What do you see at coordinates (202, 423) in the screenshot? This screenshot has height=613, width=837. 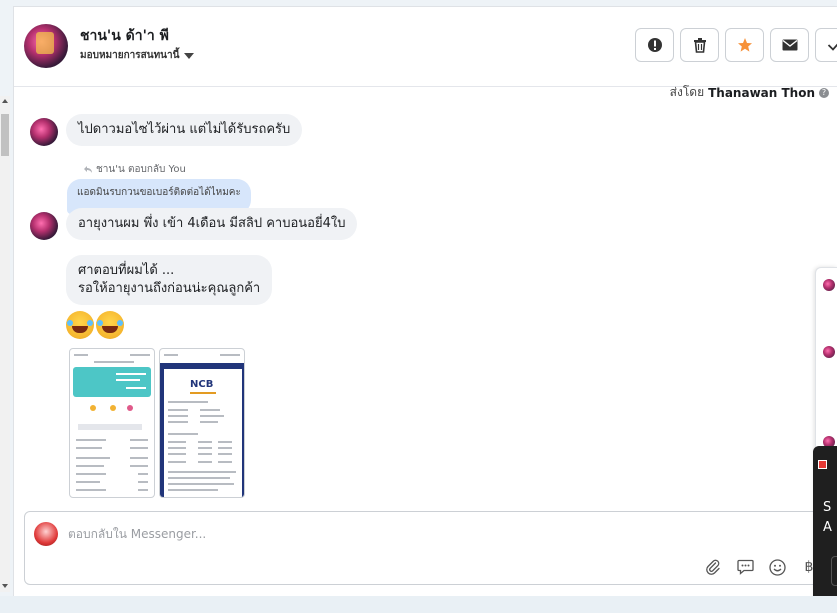 I see `image-attachment: NCB` at bounding box center [202, 423].